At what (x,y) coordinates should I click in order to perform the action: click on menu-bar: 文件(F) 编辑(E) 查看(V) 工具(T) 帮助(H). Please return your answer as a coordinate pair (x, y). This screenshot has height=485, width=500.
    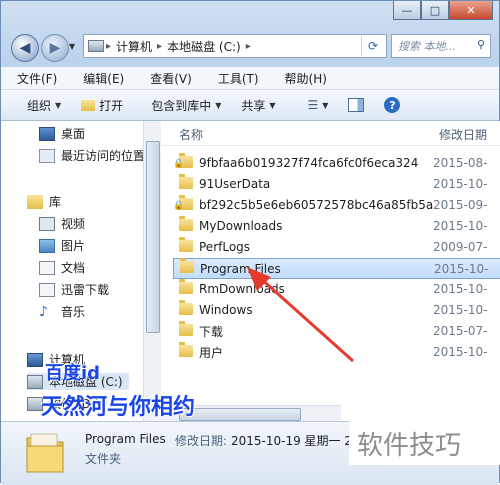
    Looking at the image, I should click on (250, 78).